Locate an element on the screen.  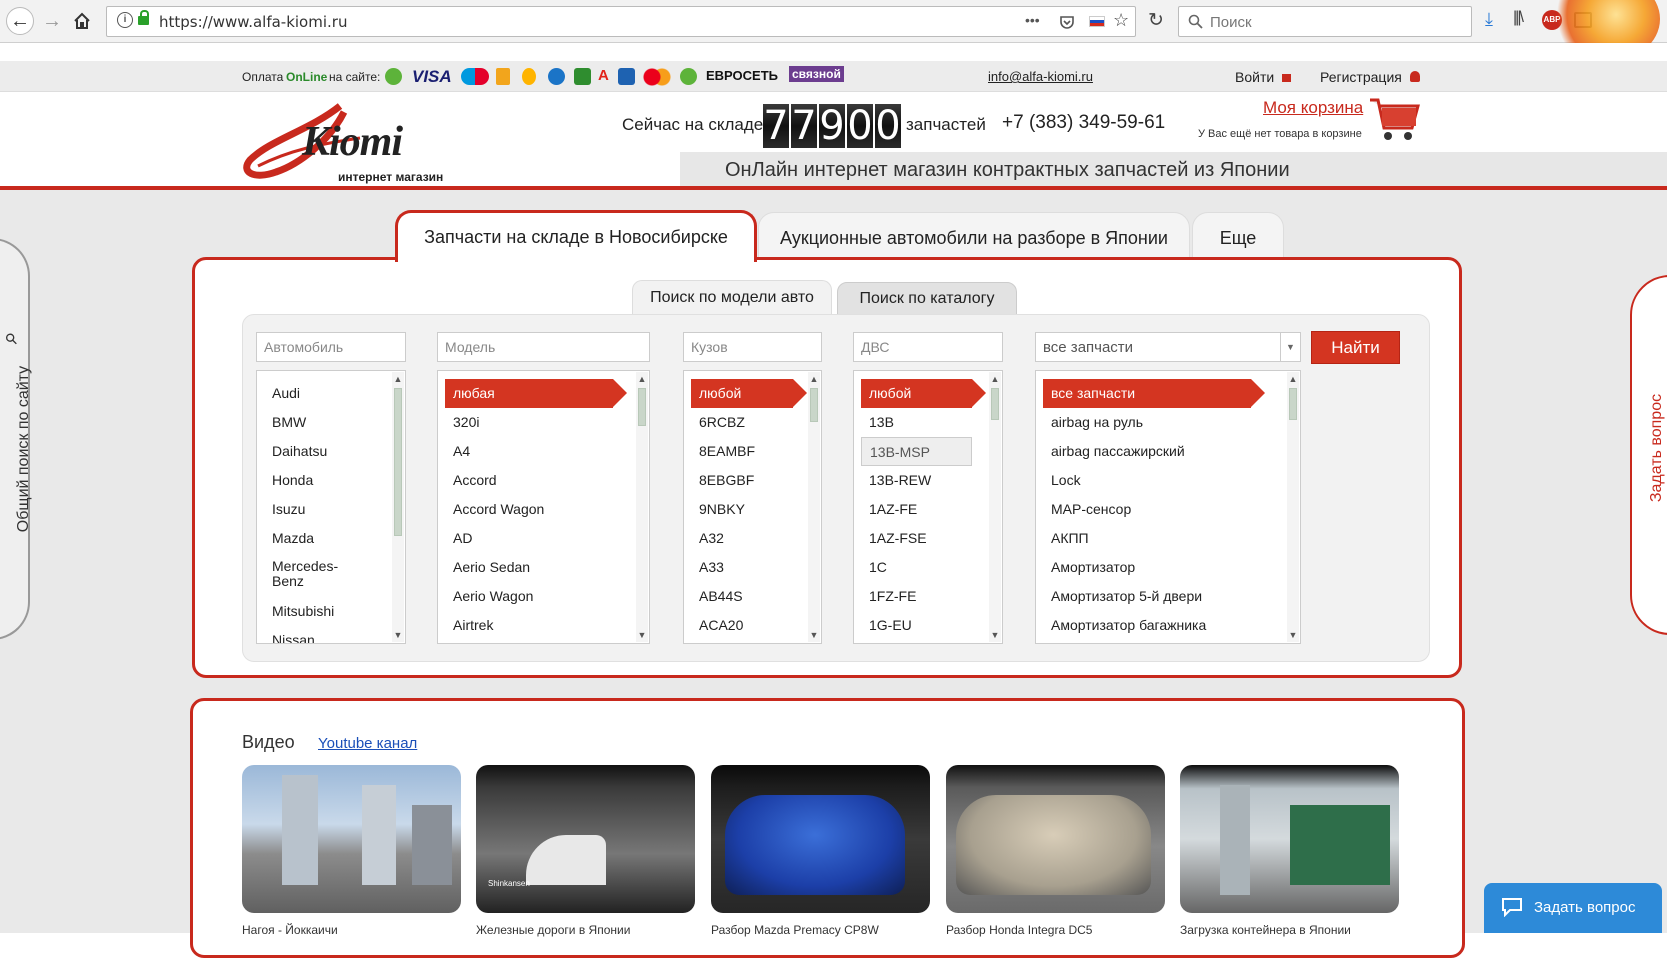
video-caption: Разбор Honda Integra DC5 is located at coordinates (1019, 930).